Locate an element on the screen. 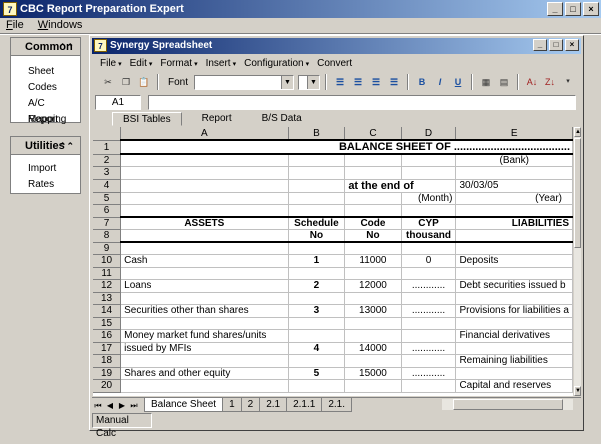  inner-minimize-button: _ is located at coordinates (540, 45).